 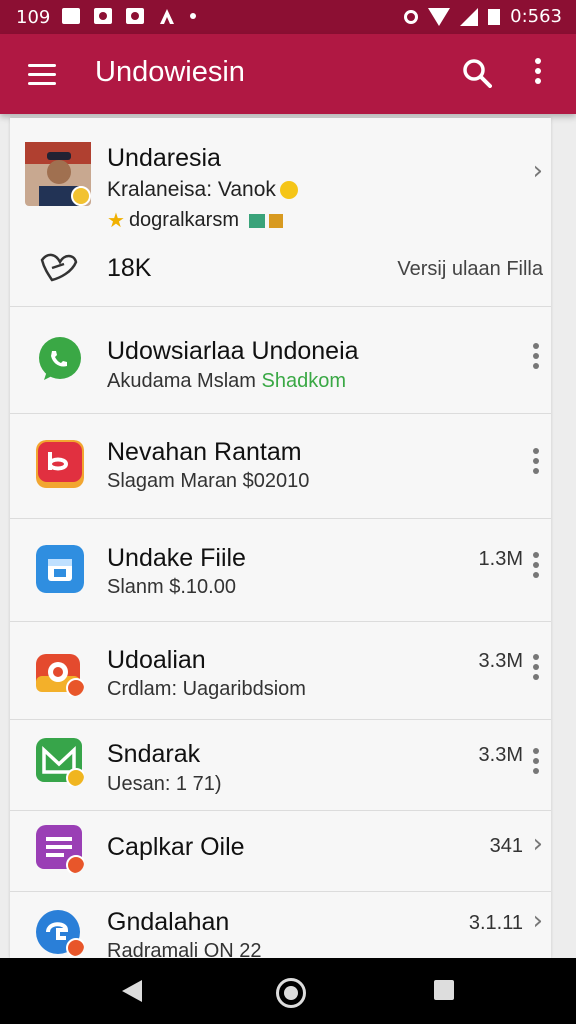 I want to click on featured-subtitle: Kralaneisa: Vanok, so click(x=191, y=189).